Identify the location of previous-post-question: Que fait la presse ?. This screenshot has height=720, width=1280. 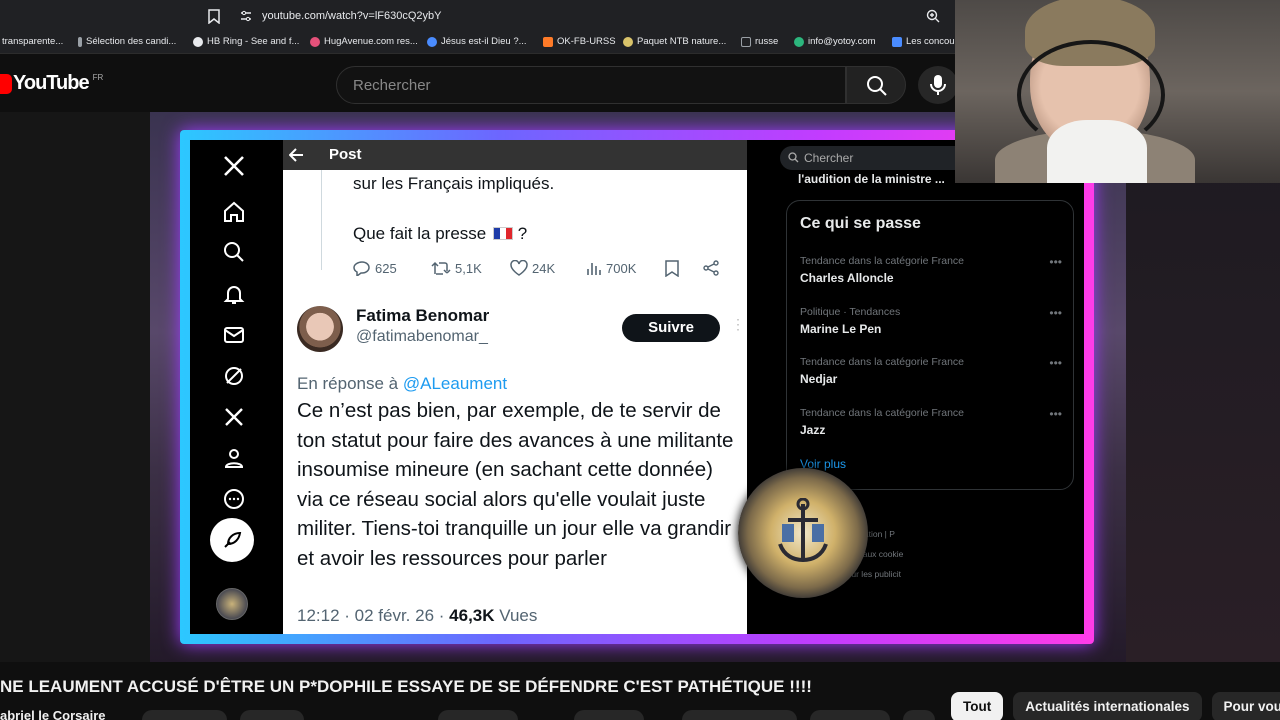
(440, 233).